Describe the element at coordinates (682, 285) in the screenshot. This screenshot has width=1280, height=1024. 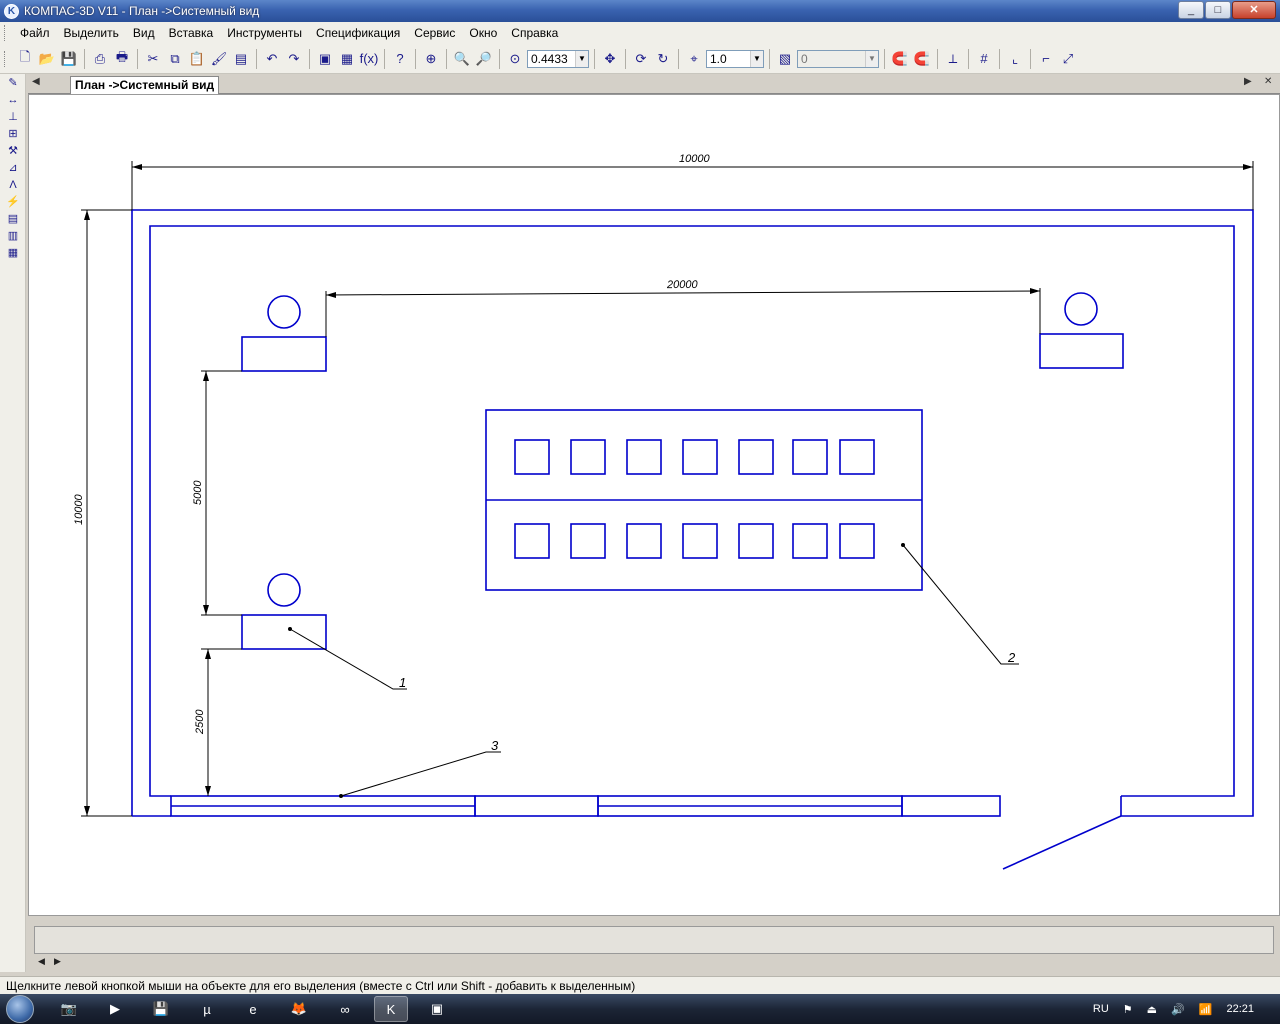
I see `dim-text-between-tables: 20000` at that location.